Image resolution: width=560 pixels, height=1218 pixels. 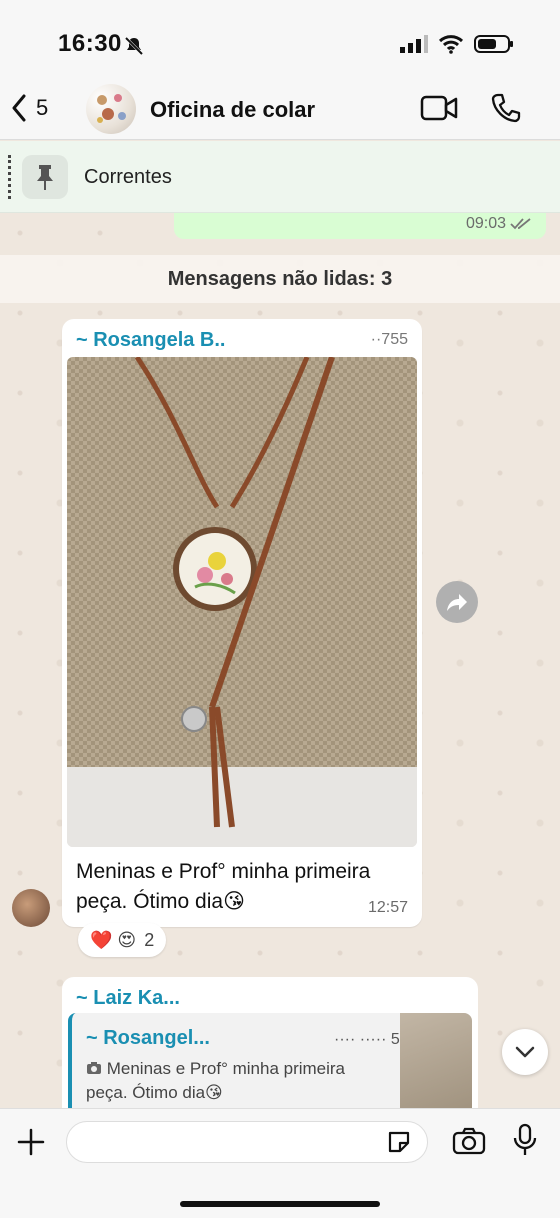 I want to click on attach-button, so click(x=31, y=1144).